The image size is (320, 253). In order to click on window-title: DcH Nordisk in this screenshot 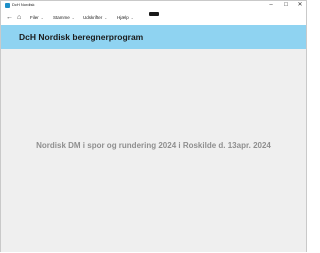, I will do `click(23, 4)`.